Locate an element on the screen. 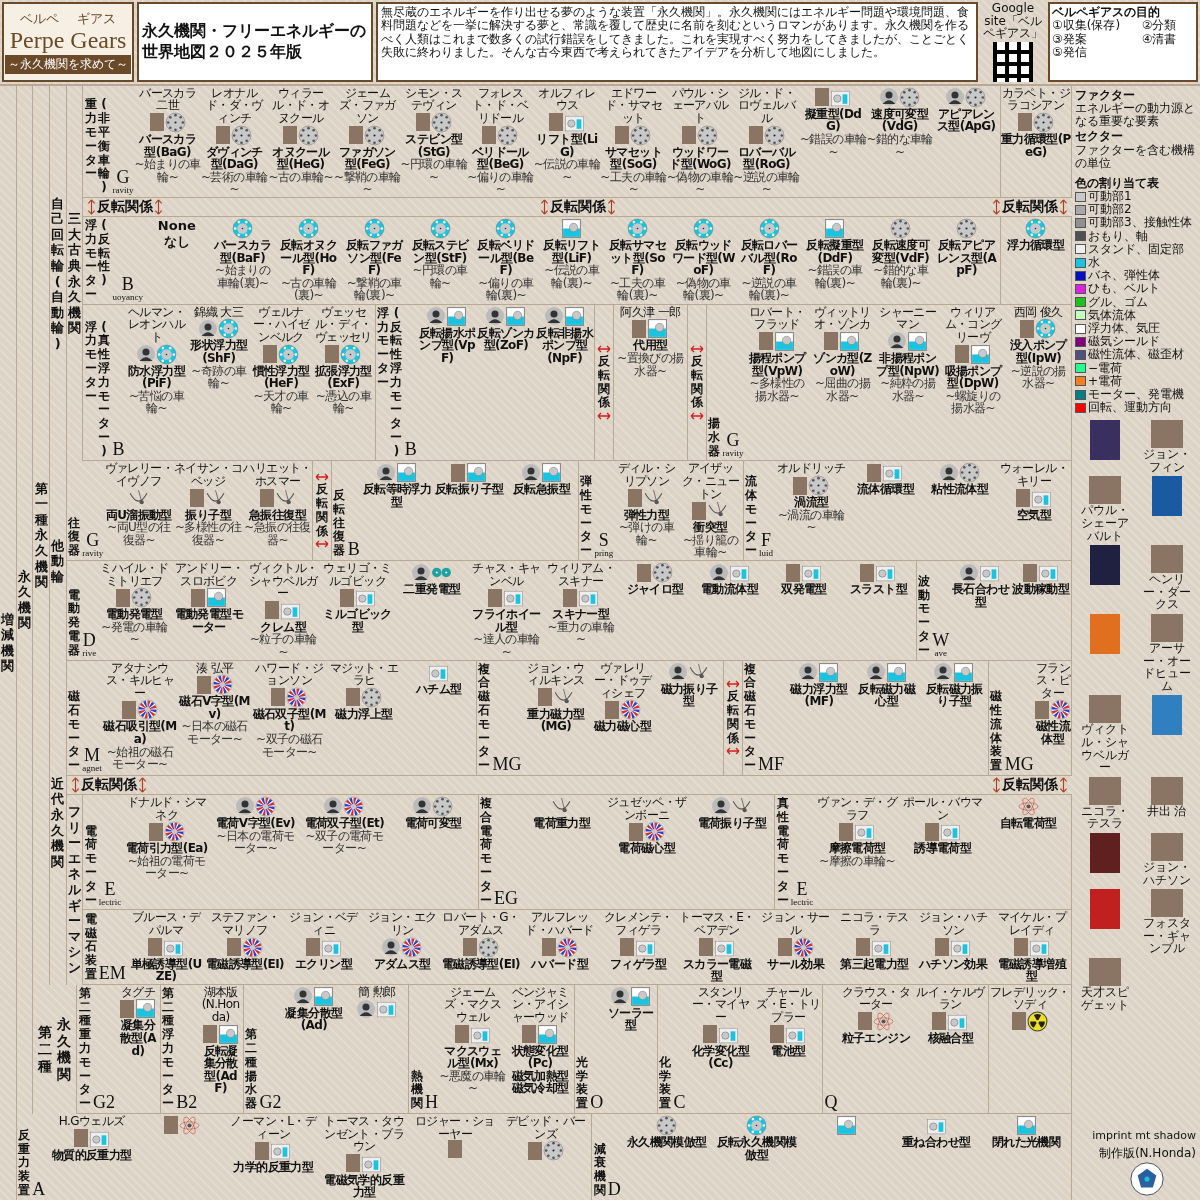 The width and height of the screenshot is (1200, 1200). model-nickname: ~伝説の車輪~ is located at coordinates (567, 171).